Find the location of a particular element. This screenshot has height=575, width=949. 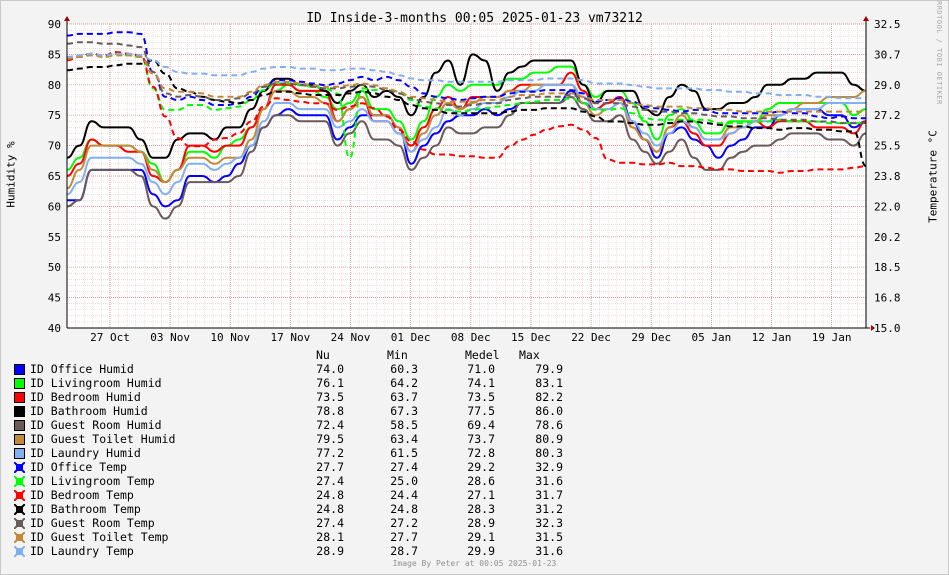

y-tick-label: 80 is located at coordinates (54, 85).